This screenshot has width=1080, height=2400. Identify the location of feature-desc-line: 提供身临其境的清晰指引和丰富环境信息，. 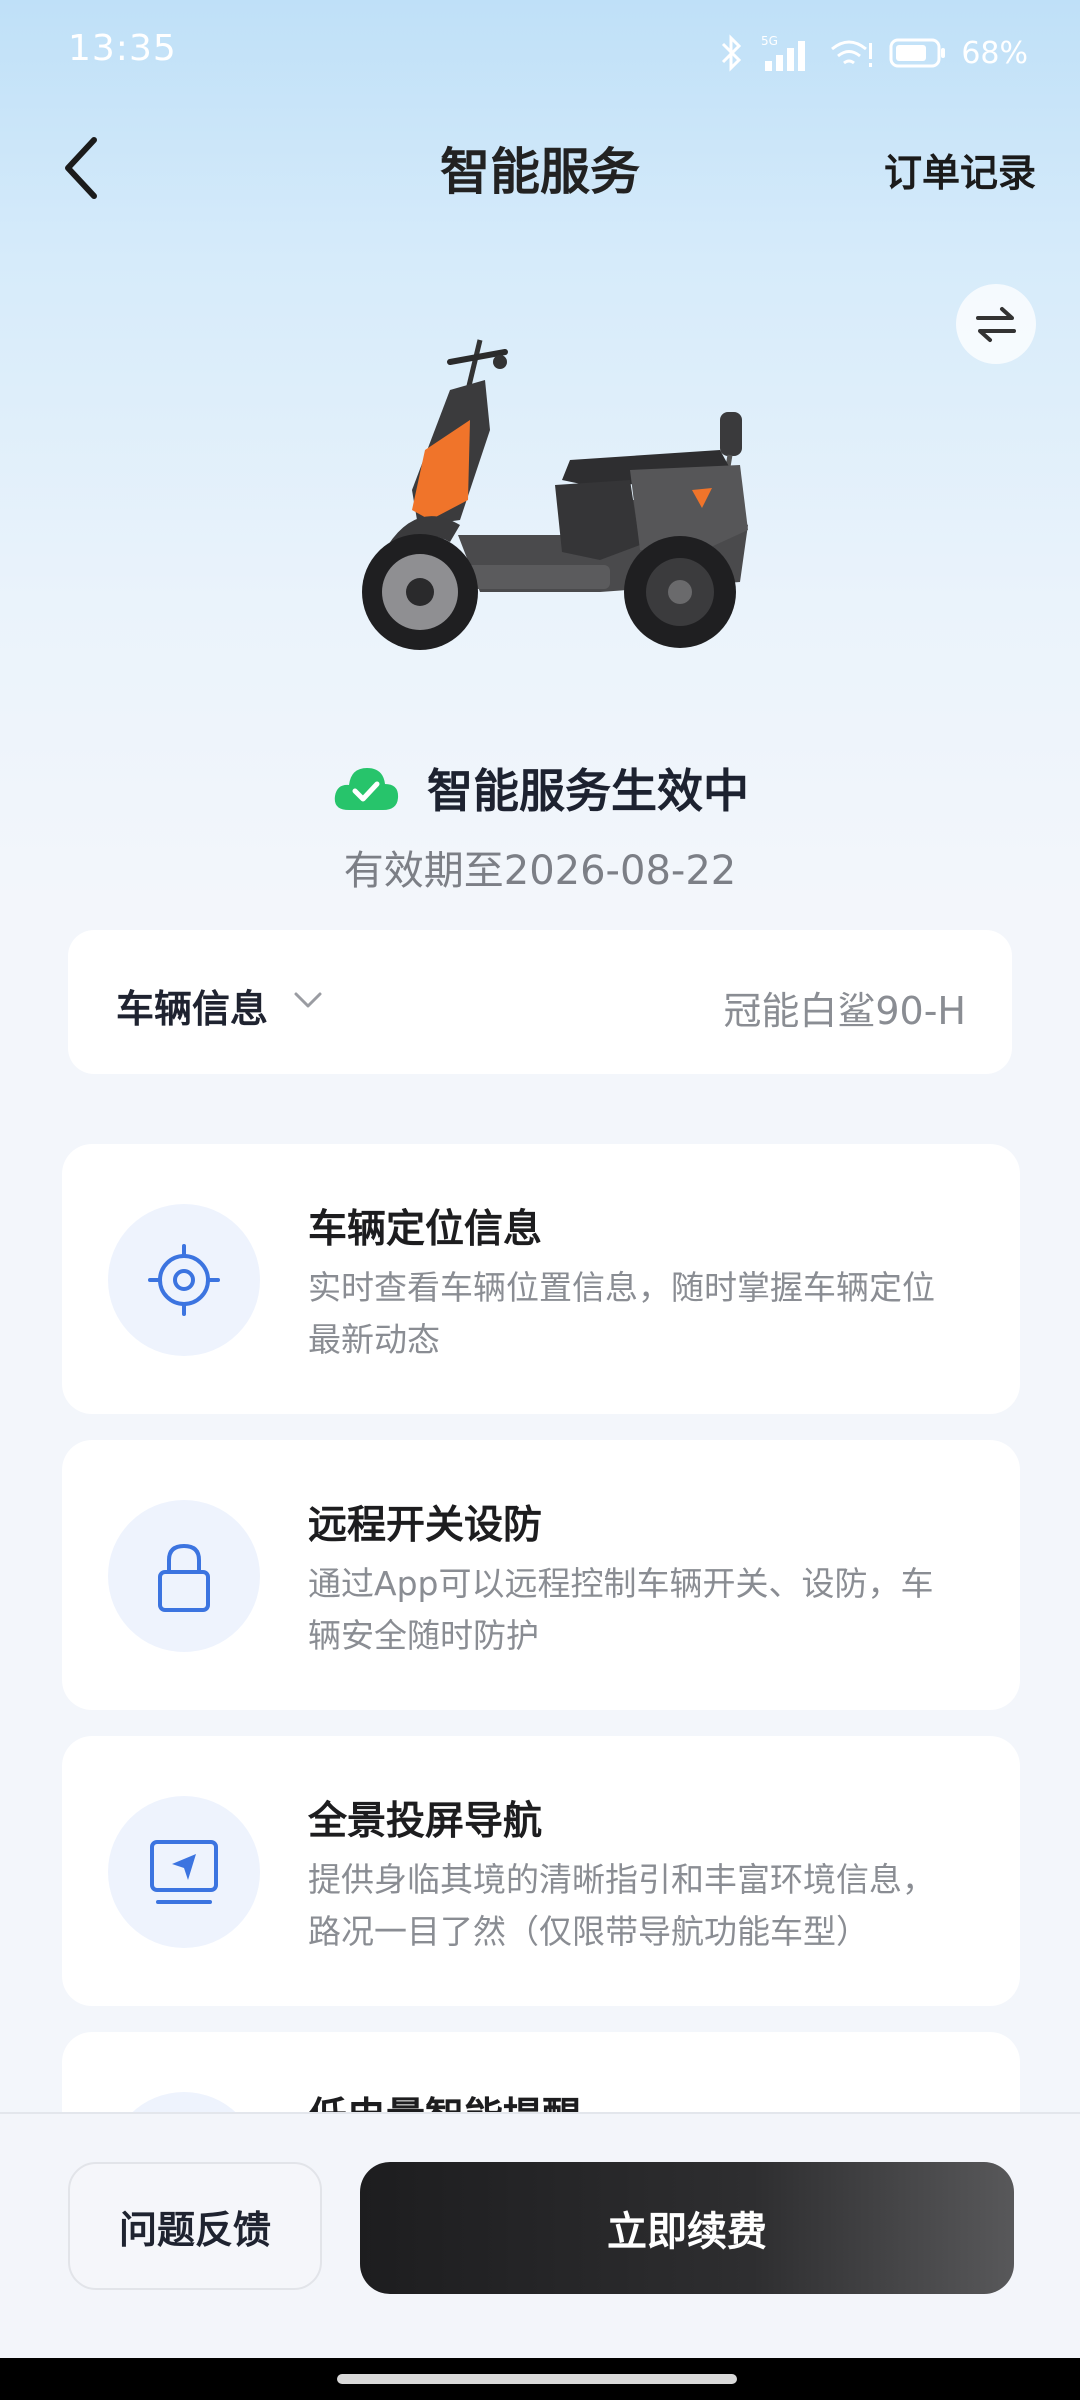
(621, 1879).